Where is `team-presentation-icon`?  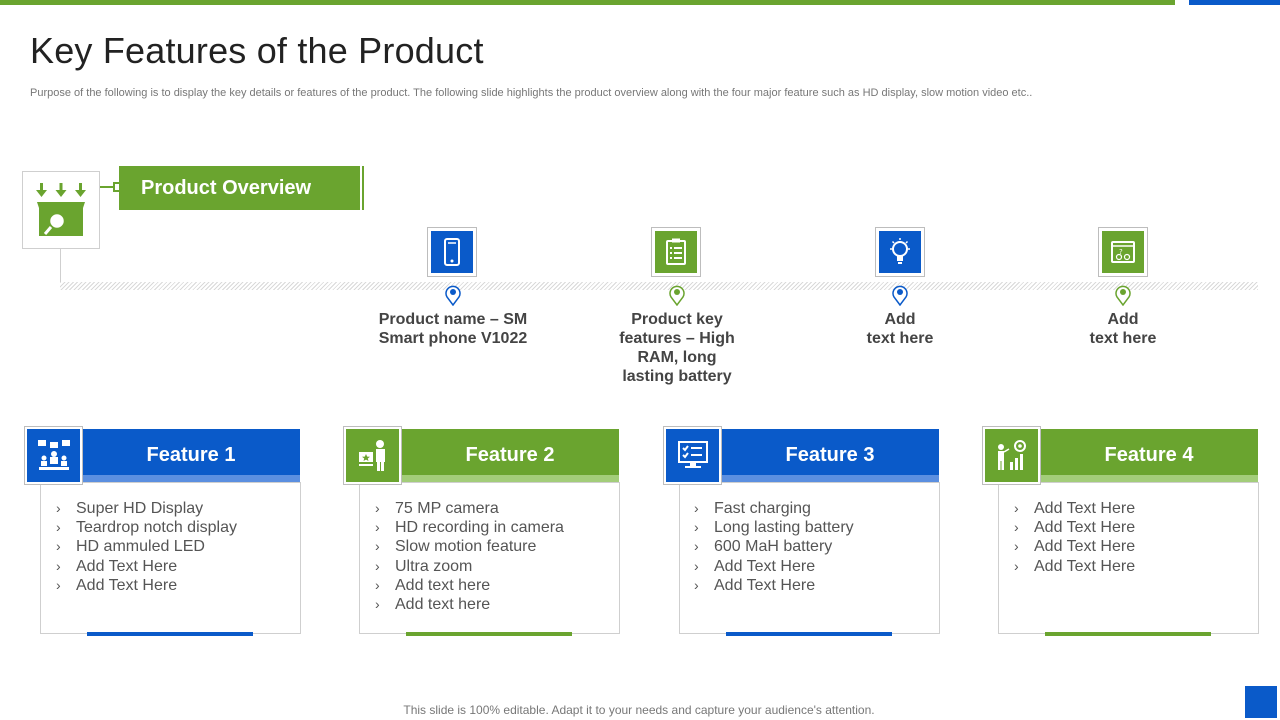
team-presentation-icon is located at coordinates (53, 454).